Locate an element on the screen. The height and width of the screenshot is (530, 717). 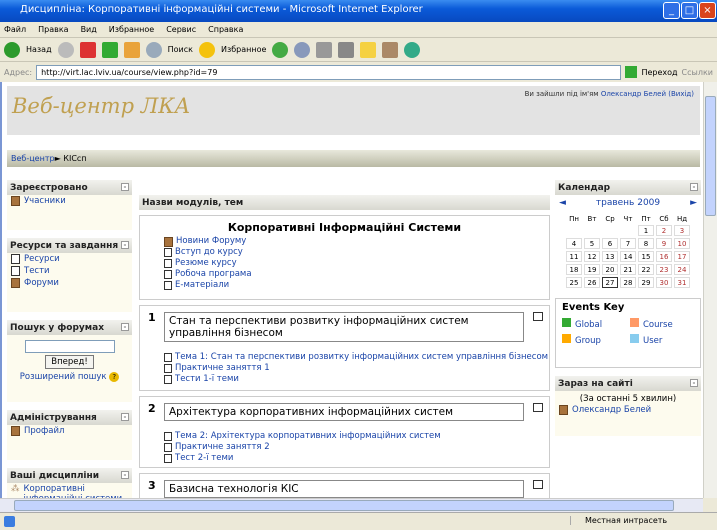
print-icon is located at coordinates (324, 49).